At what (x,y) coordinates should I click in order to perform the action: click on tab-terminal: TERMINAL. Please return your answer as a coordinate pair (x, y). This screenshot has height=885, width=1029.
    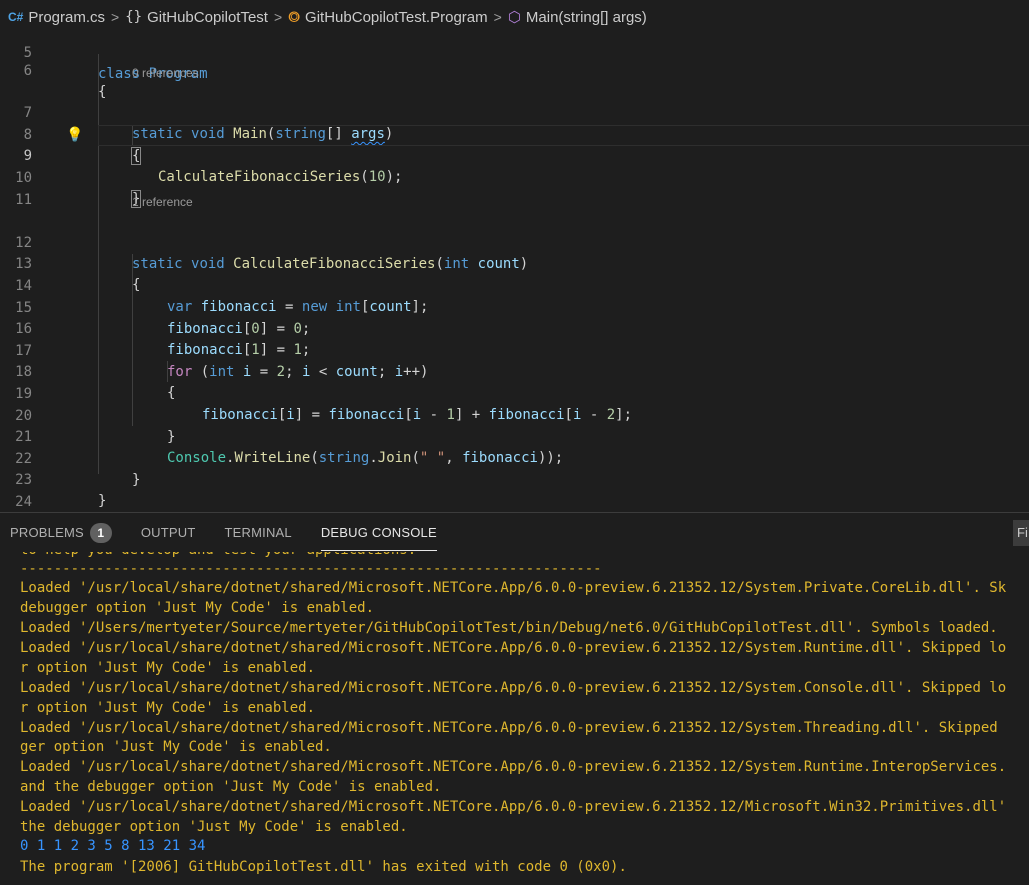
    Looking at the image, I should click on (258, 532).